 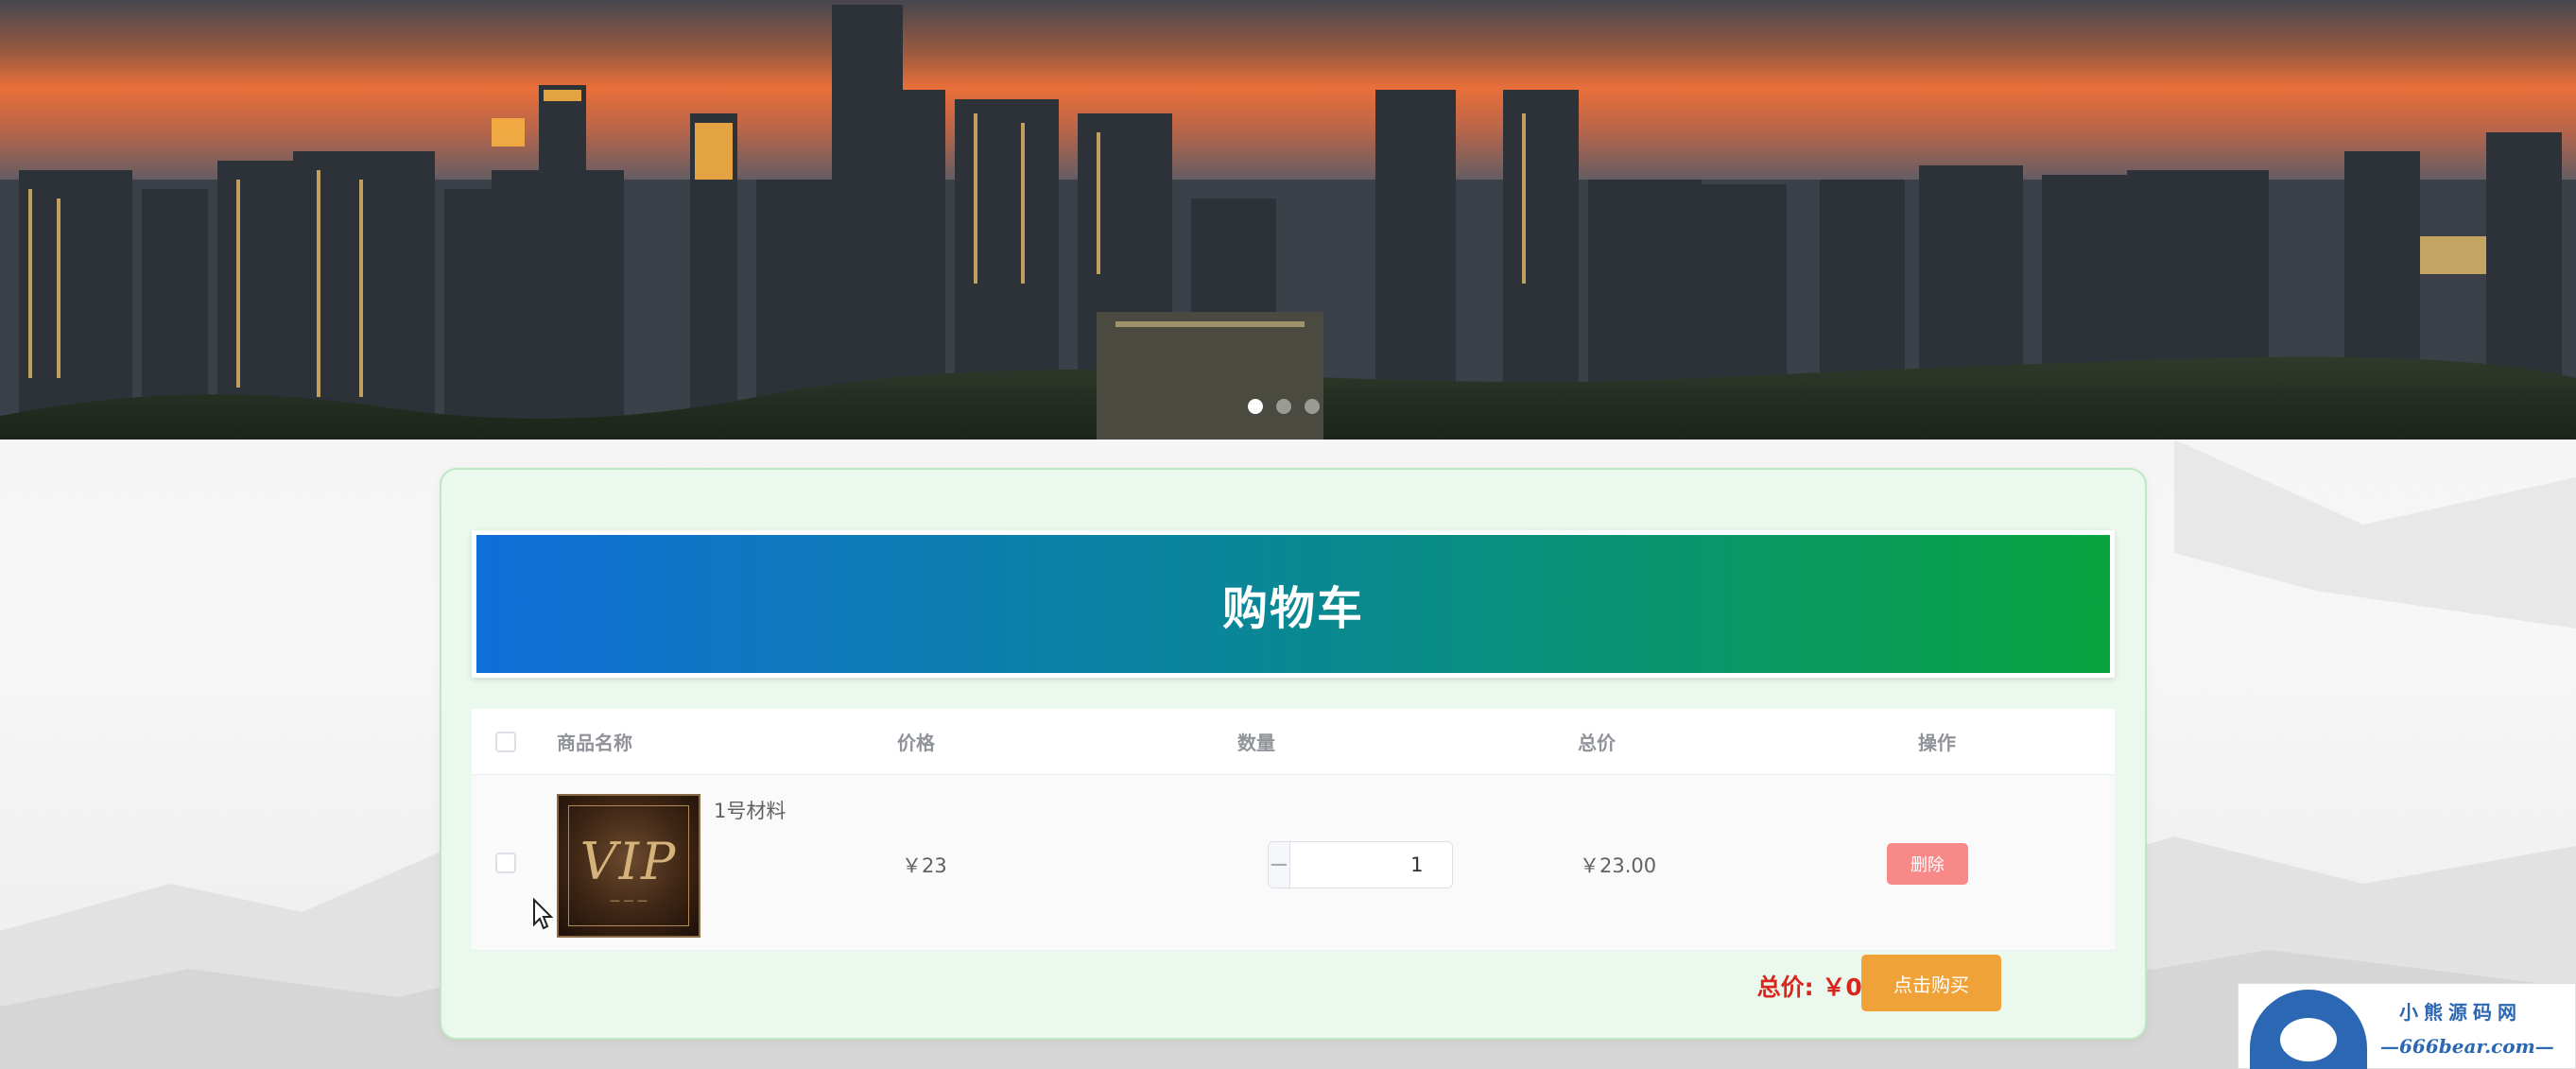 I want to click on delete-button: 删除, so click(x=1927, y=864).